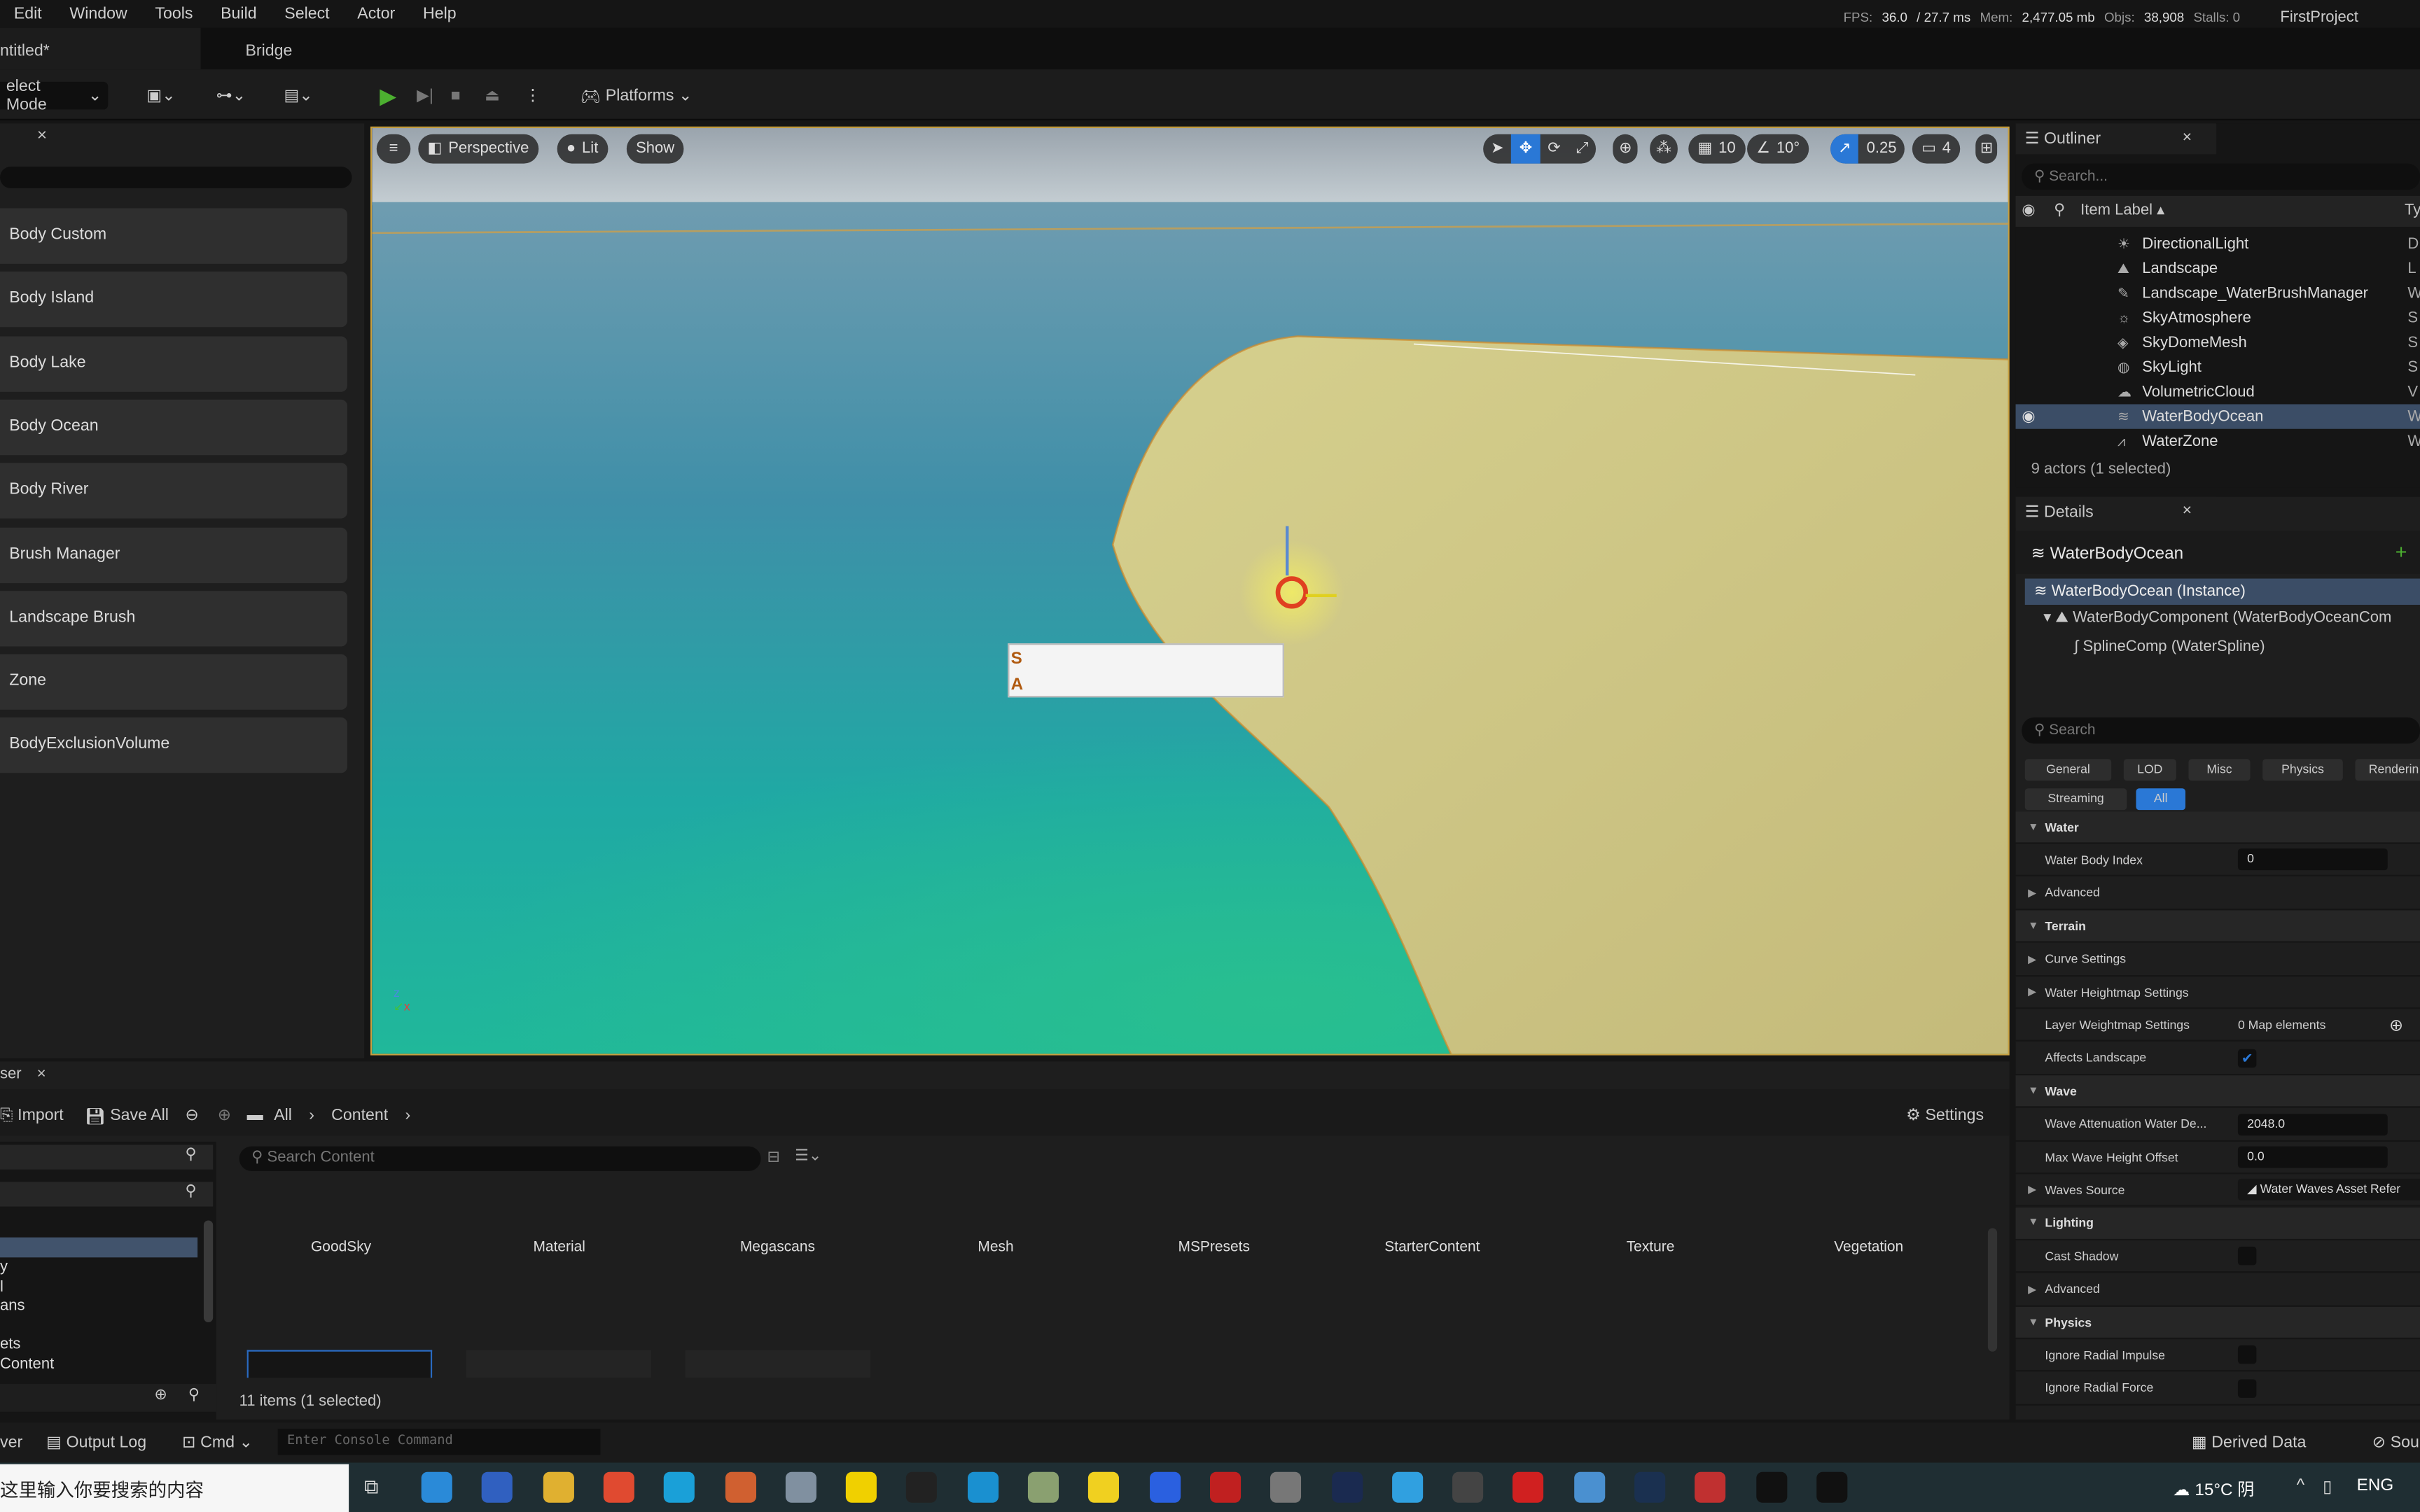 This screenshot has height=1512, width=2420. Describe the element at coordinates (2312, 1124) in the screenshot. I see `property-value-field: 2048.0` at that location.